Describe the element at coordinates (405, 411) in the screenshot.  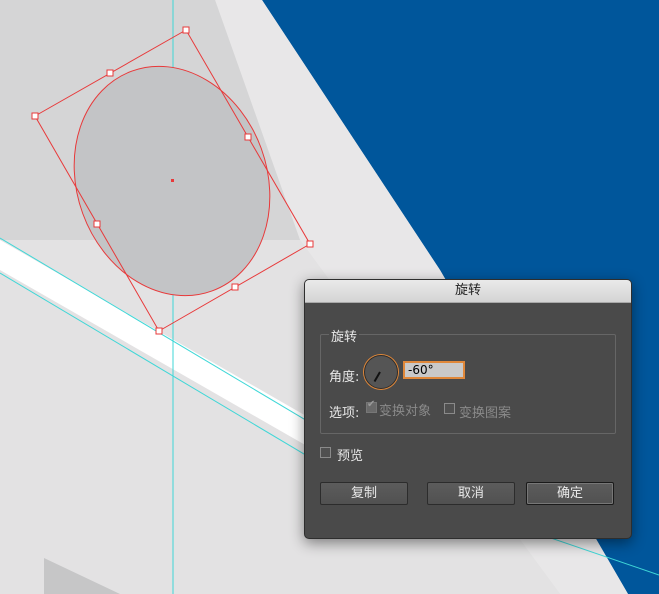
I see `transform-objects-label: 变换对象` at that location.